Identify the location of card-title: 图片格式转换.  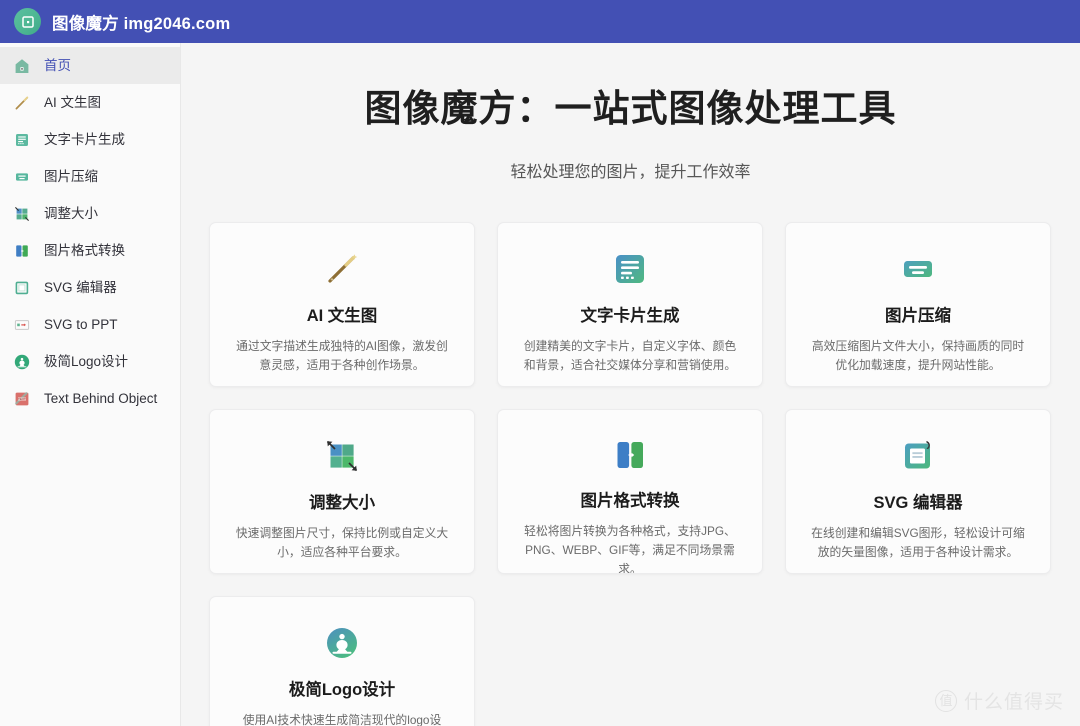
(630, 500).